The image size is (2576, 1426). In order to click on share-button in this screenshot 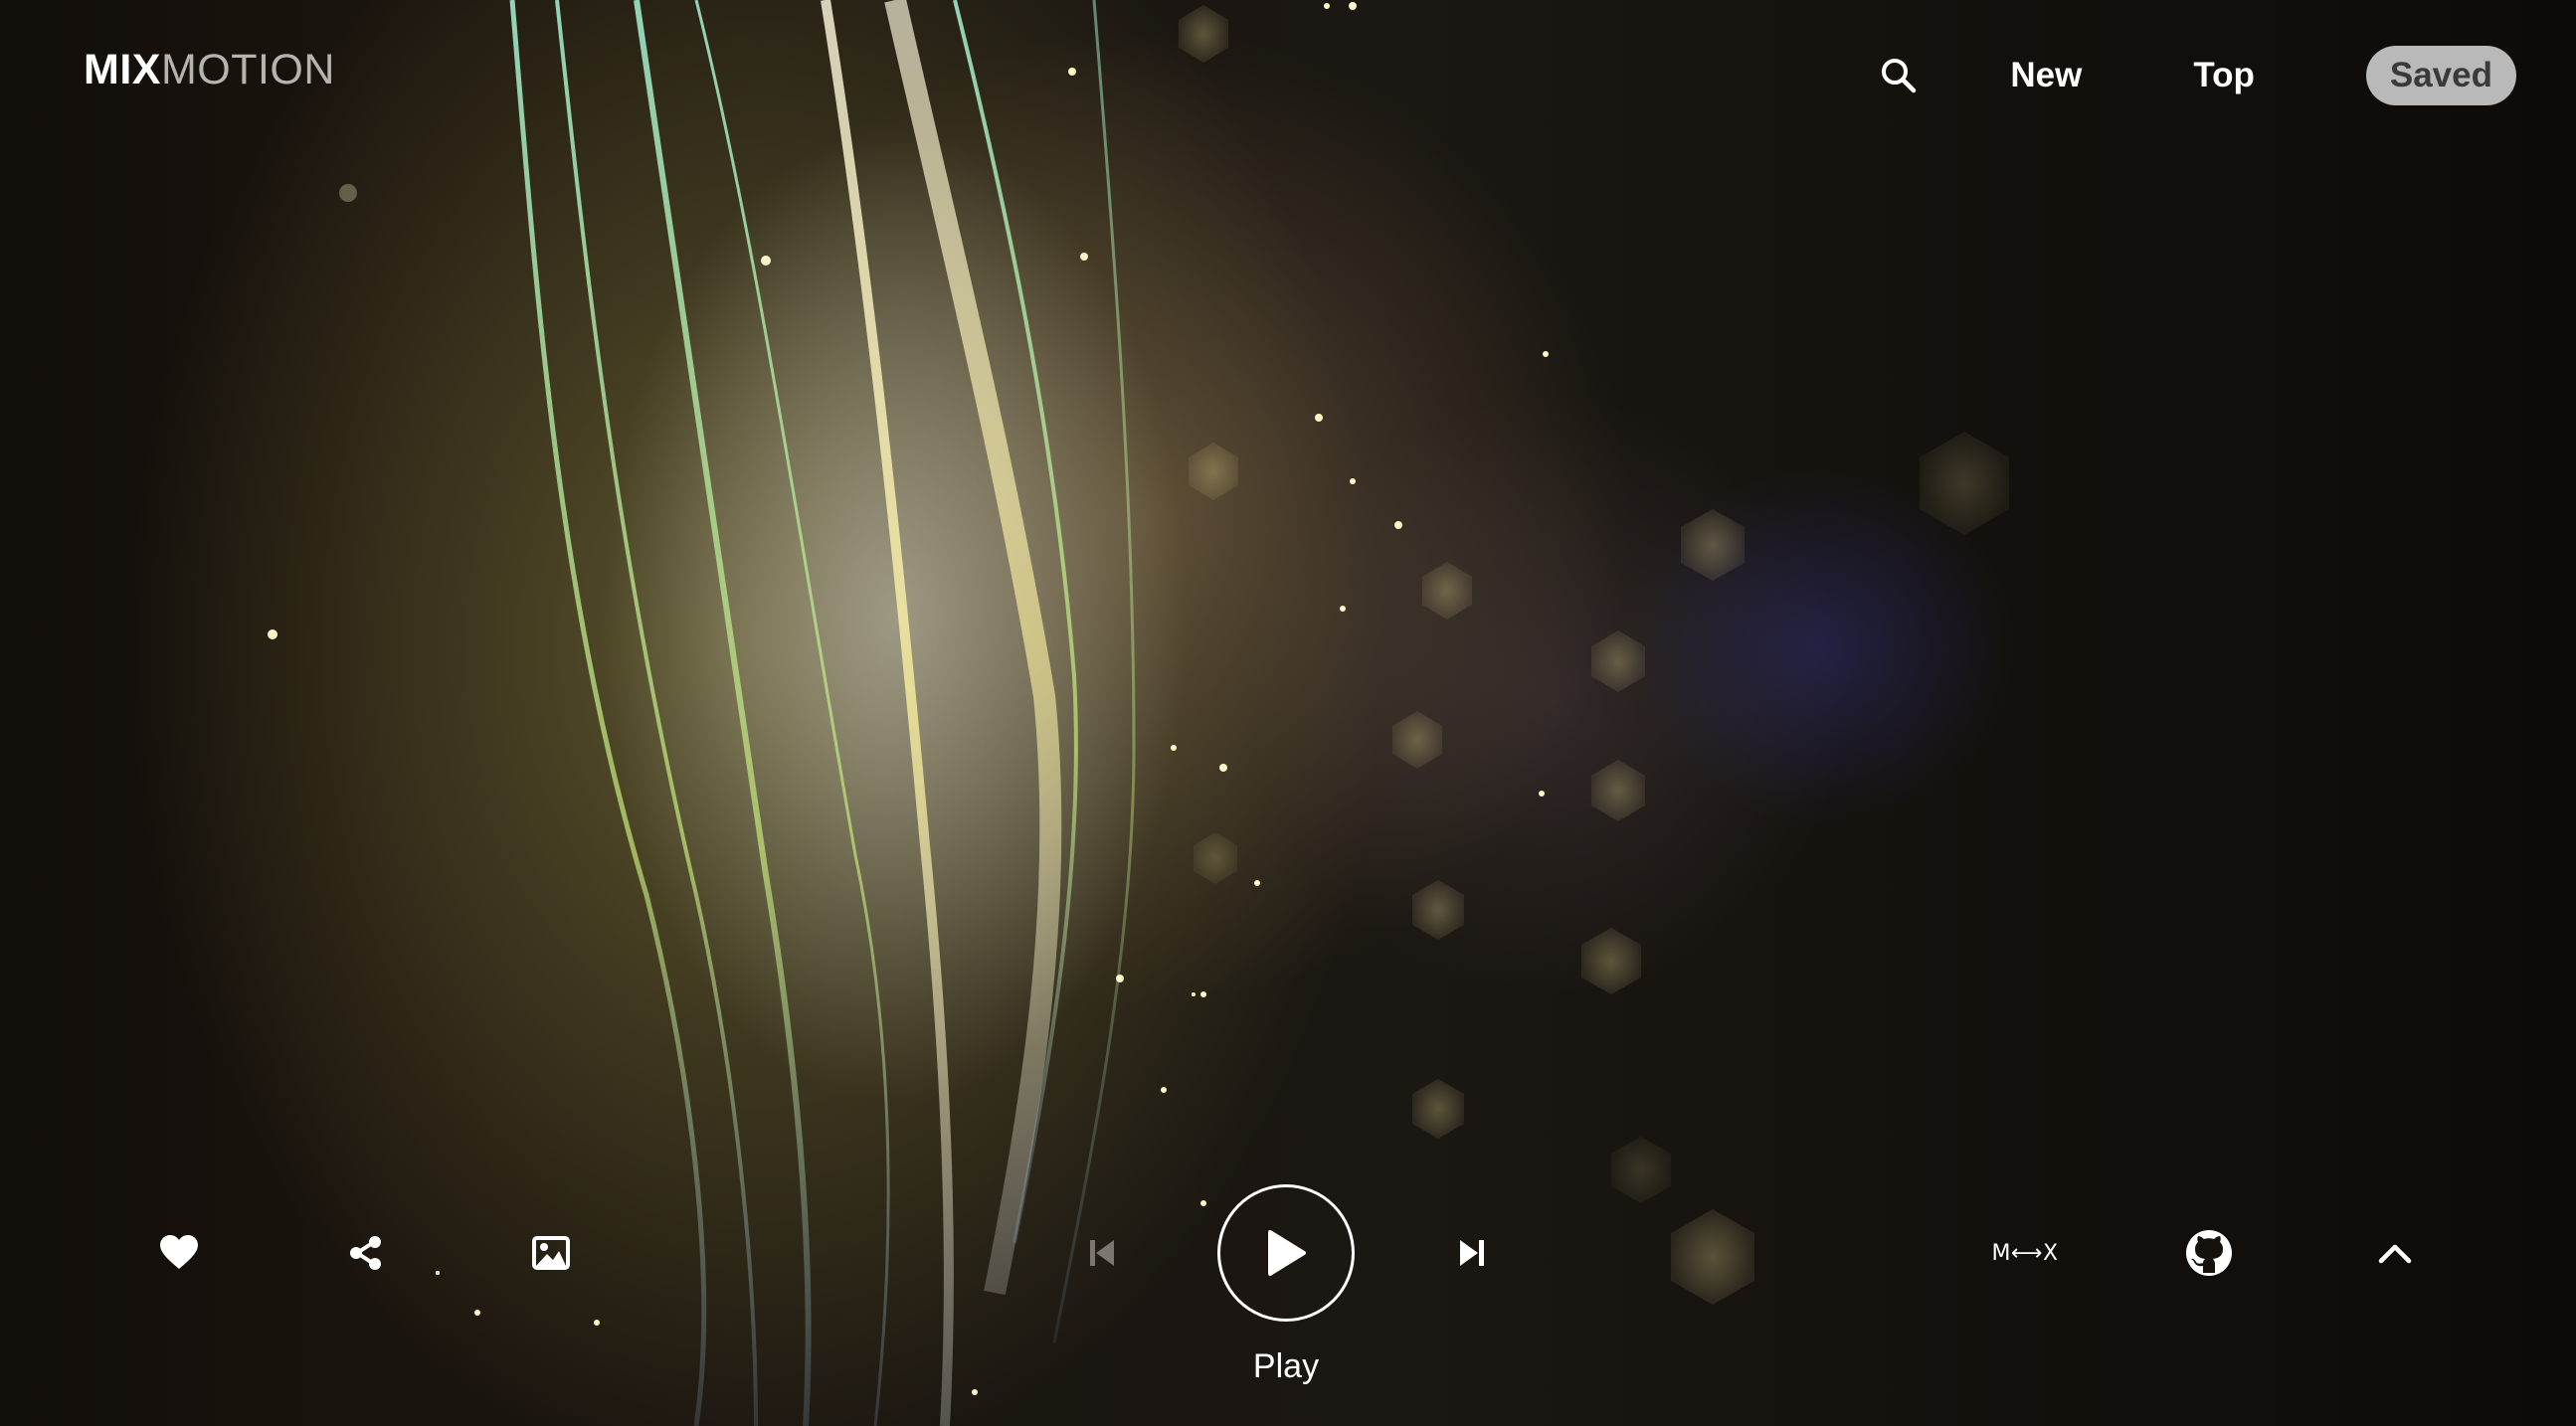, I will do `click(366, 1253)`.